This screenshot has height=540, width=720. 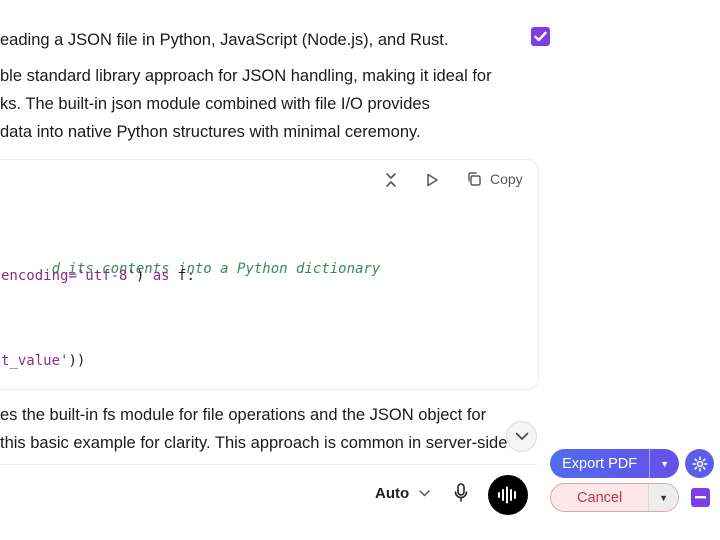 I want to click on checkmark-icon, so click(x=540, y=36).